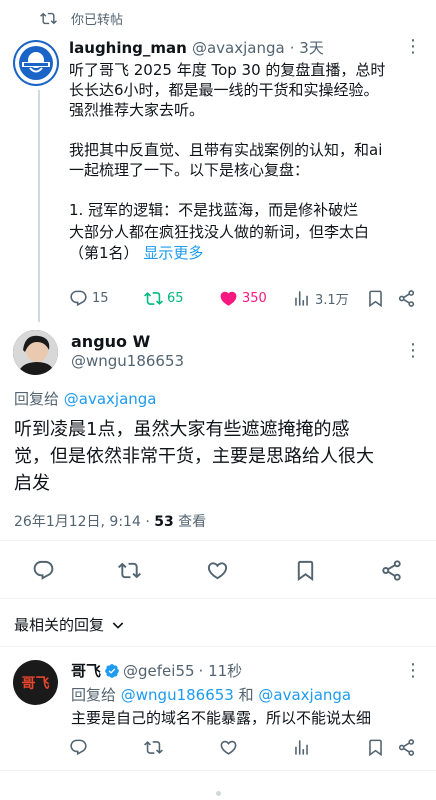  I want to click on heart-icon, so click(228, 298).